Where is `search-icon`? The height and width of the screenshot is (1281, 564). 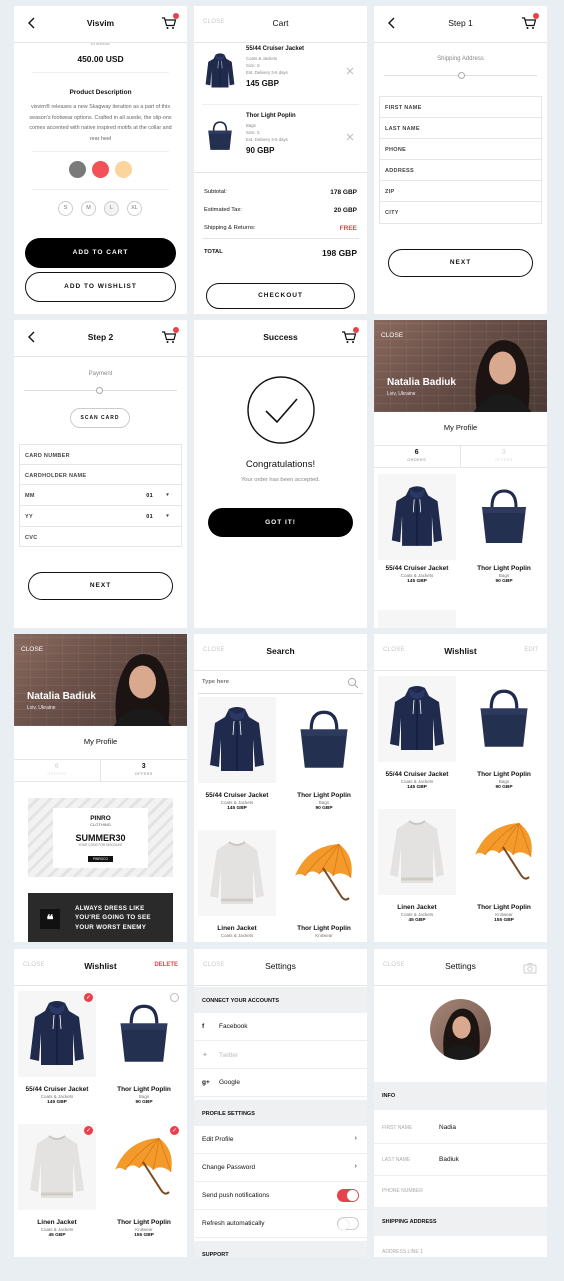
search-icon is located at coordinates (353, 683).